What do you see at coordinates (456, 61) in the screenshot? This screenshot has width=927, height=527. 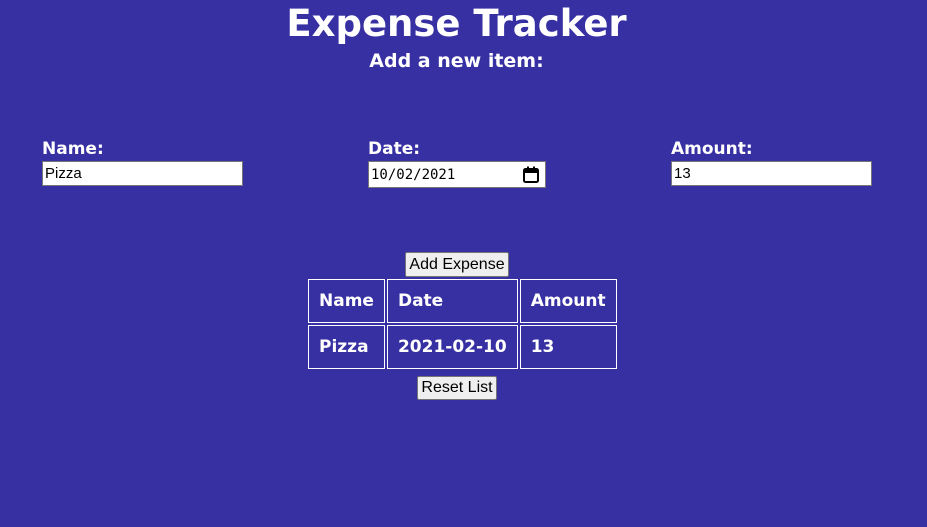 I see `page-subtitle: Add a new item:` at bounding box center [456, 61].